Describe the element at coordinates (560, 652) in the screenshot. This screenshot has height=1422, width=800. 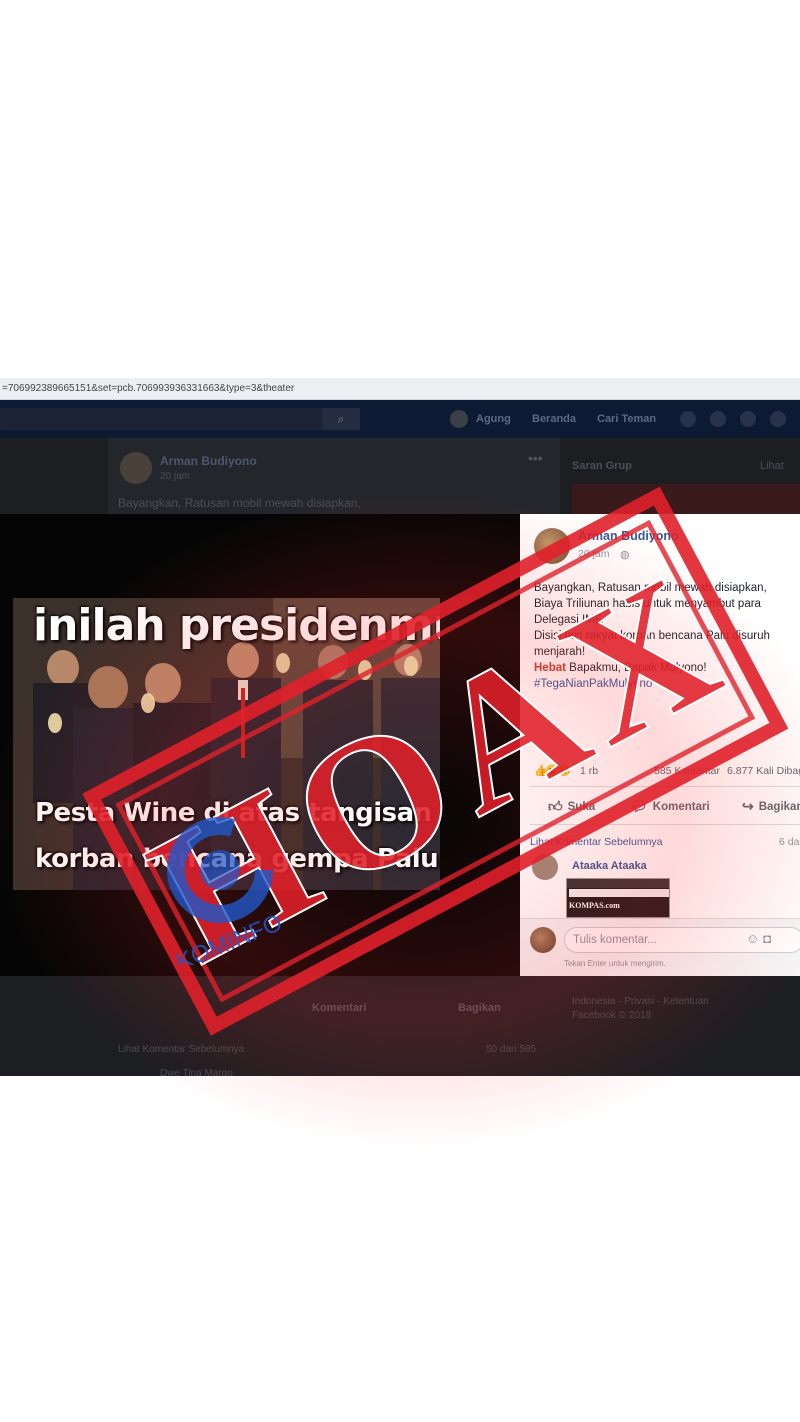
I see `post-text-line: menjarah!` at that location.